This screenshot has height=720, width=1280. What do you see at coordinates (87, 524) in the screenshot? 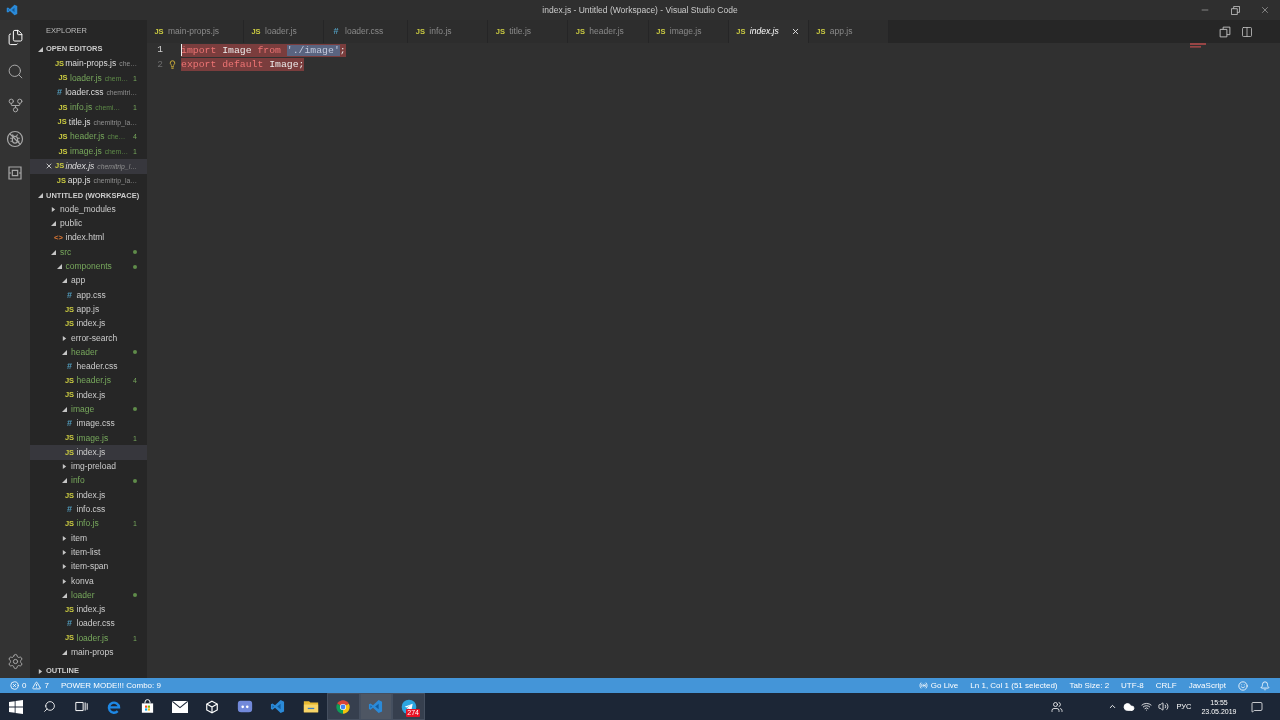
I see `file-name: info.js` at bounding box center [87, 524].